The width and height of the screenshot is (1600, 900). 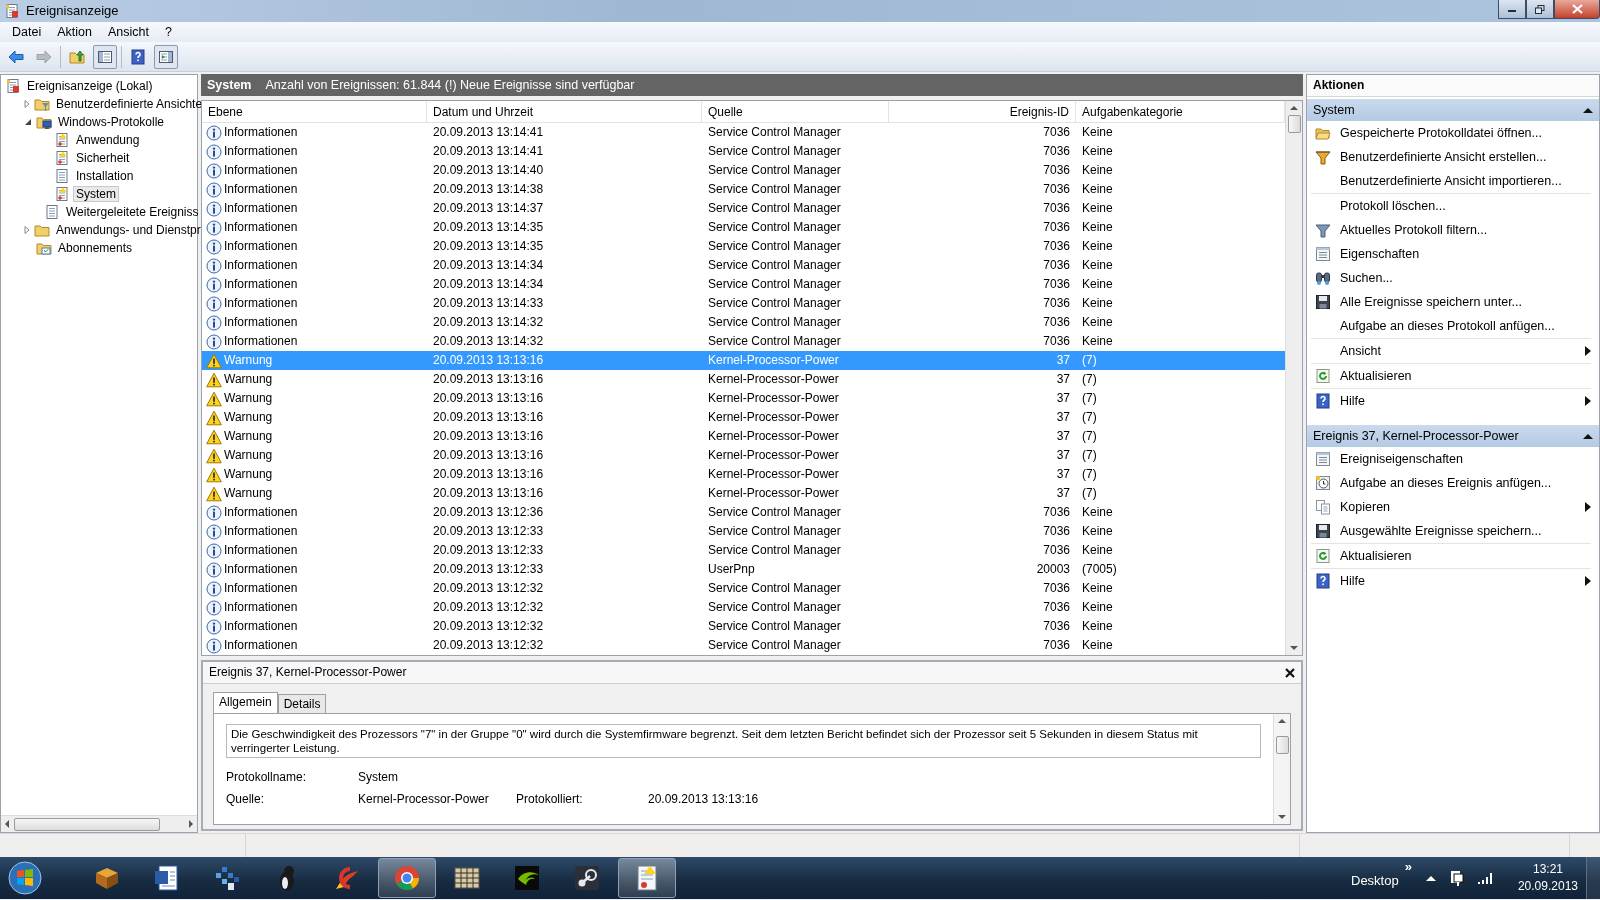 What do you see at coordinates (743, 189) in the screenshot?
I see `table-row: Informationen 20.09.2013 13:14:38 Service Control Manager 7036 Keine` at bounding box center [743, 189].